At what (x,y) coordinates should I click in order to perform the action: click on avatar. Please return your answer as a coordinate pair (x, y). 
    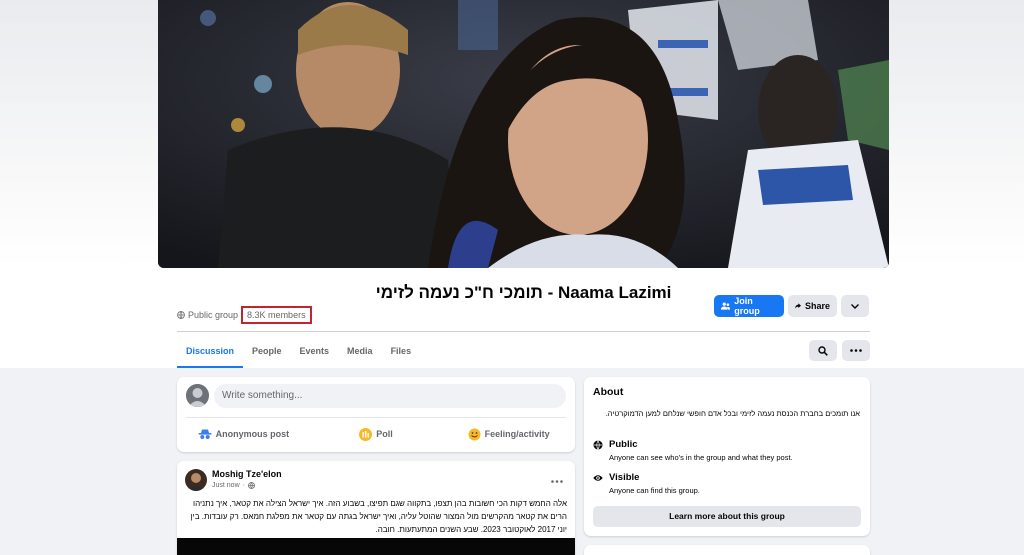
    Looking at the image, I should click on (197, 395).